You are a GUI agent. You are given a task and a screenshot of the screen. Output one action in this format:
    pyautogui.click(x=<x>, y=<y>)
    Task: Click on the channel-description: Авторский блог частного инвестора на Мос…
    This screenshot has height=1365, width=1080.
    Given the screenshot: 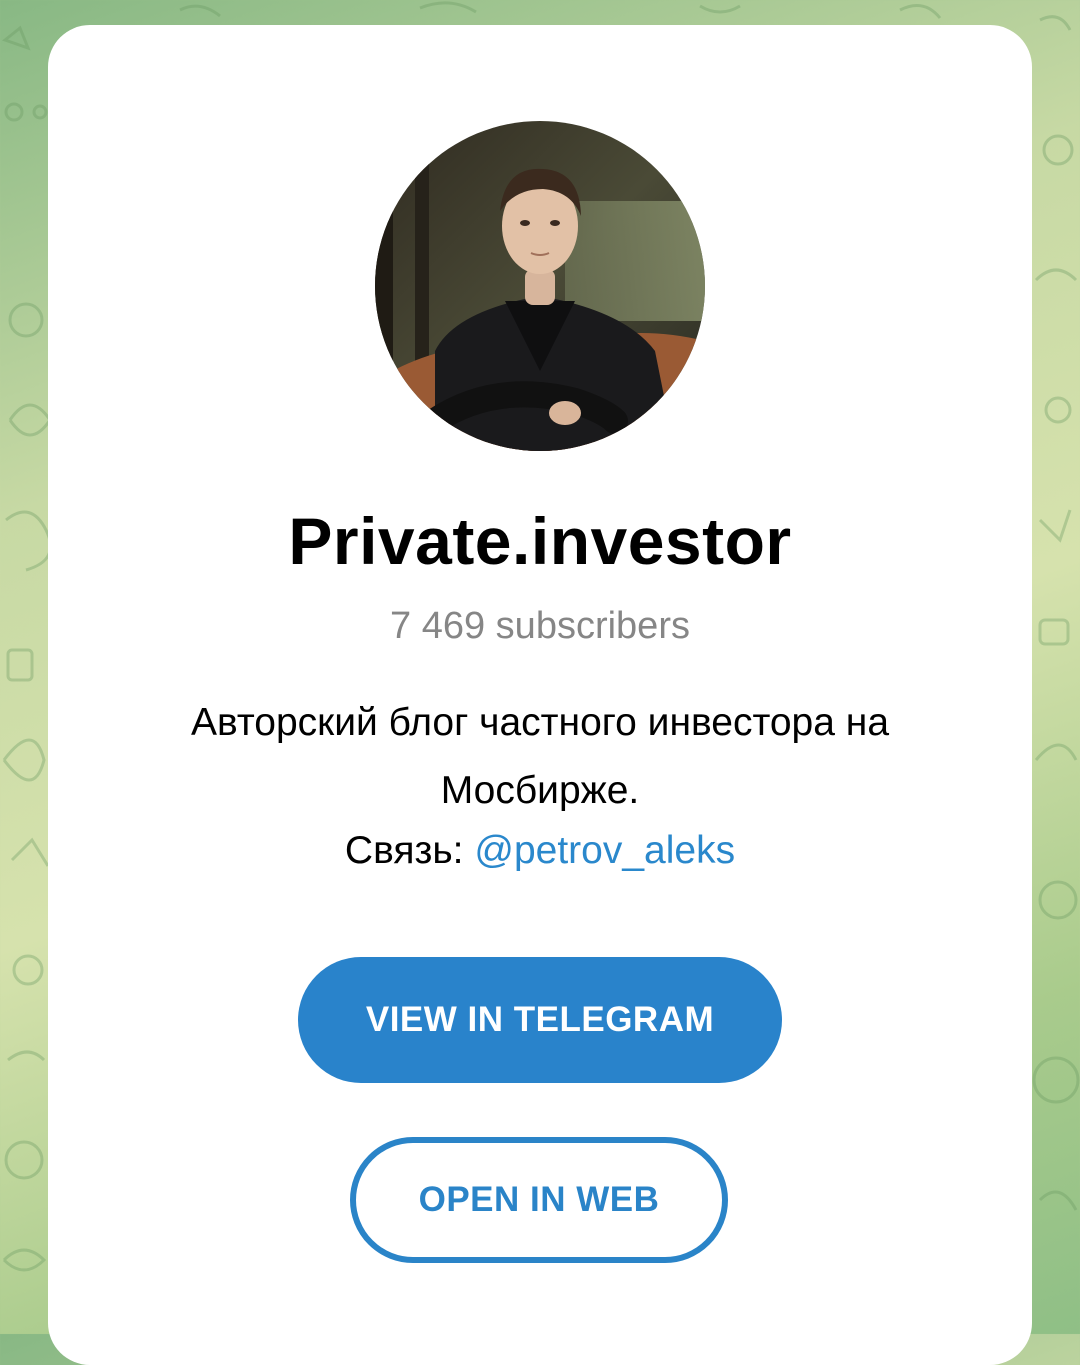 What is the action you would take?
    pyautogui.click(x=540, y=756)
    